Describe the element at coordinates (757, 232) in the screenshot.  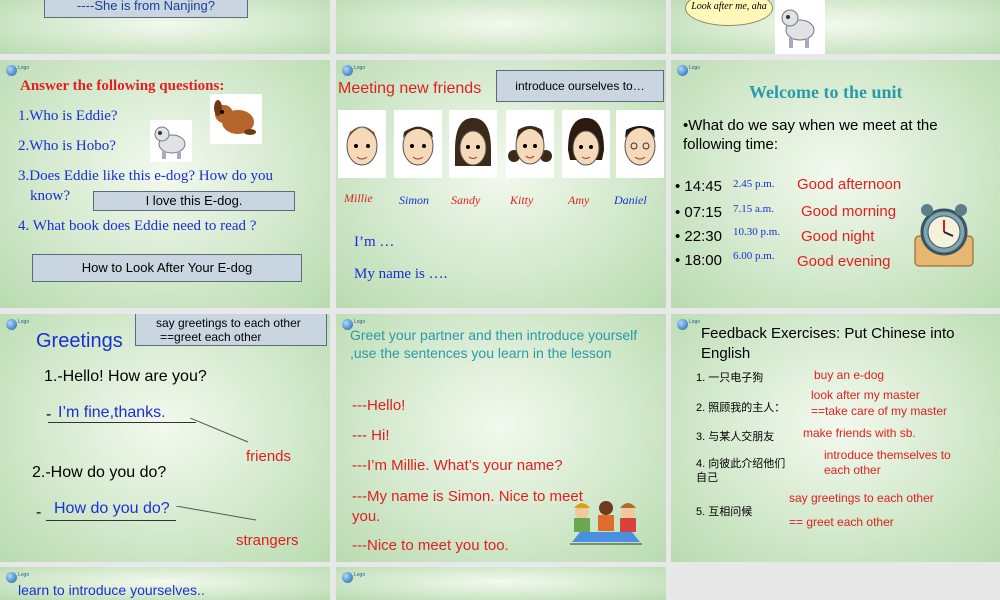
I see `time-note: 10.30 p.m.` at that location.